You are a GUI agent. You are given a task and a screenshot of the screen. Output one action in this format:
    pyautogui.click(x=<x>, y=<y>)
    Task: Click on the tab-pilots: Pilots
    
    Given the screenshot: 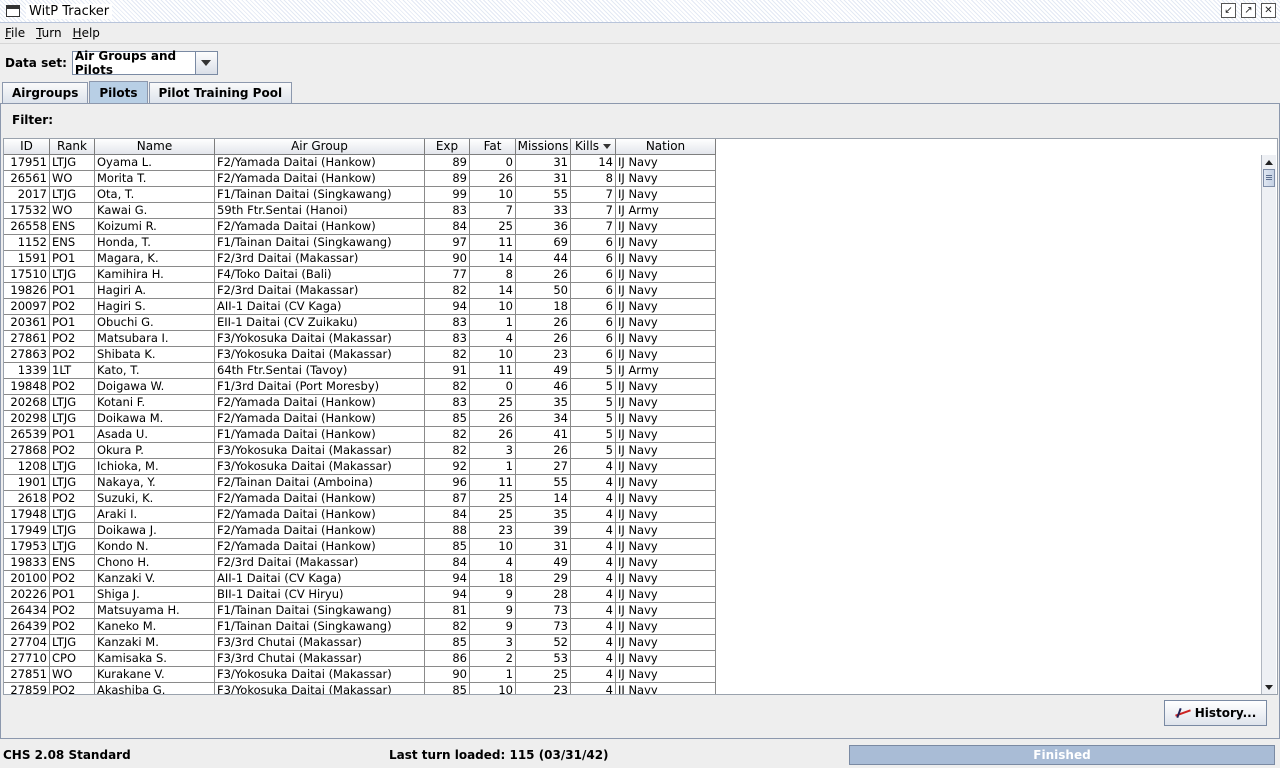 What is the action you would take?
    pyautogui.click(x=118, y=92)
    